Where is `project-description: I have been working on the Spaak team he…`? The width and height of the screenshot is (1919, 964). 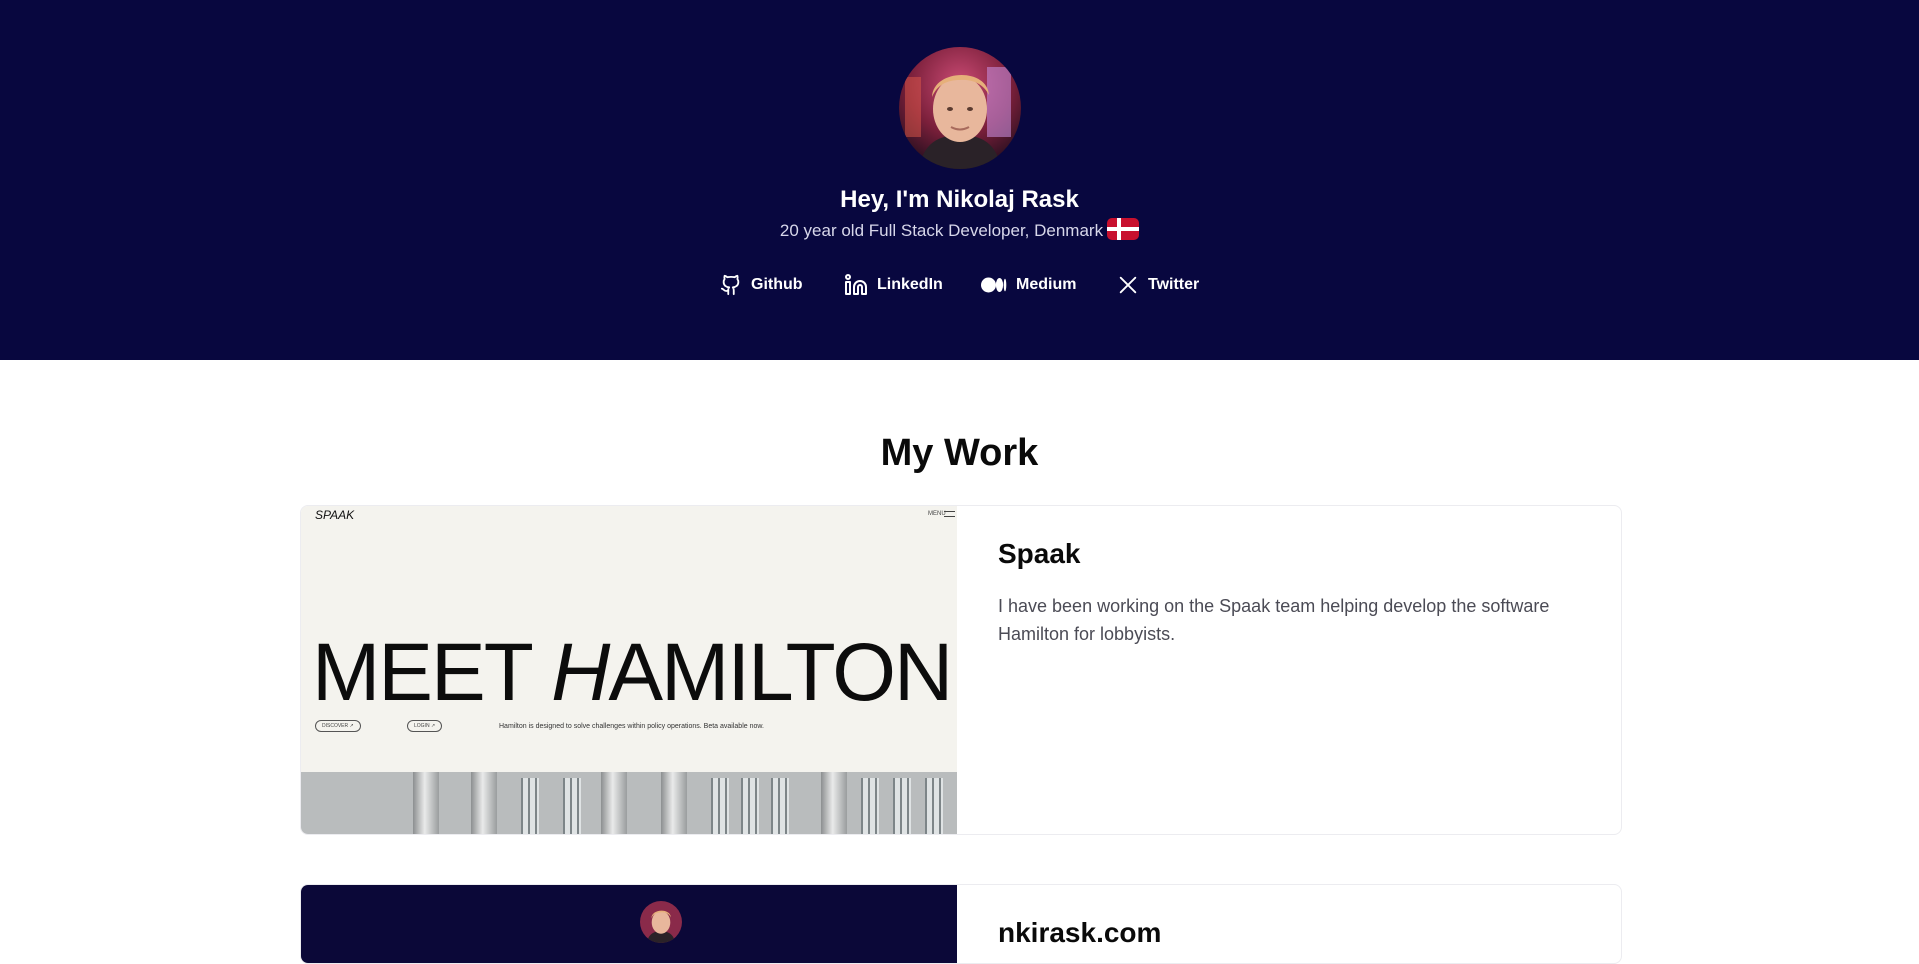
project-description: I have been working on the Spaak team he… is located at coordinates (1274, 620).